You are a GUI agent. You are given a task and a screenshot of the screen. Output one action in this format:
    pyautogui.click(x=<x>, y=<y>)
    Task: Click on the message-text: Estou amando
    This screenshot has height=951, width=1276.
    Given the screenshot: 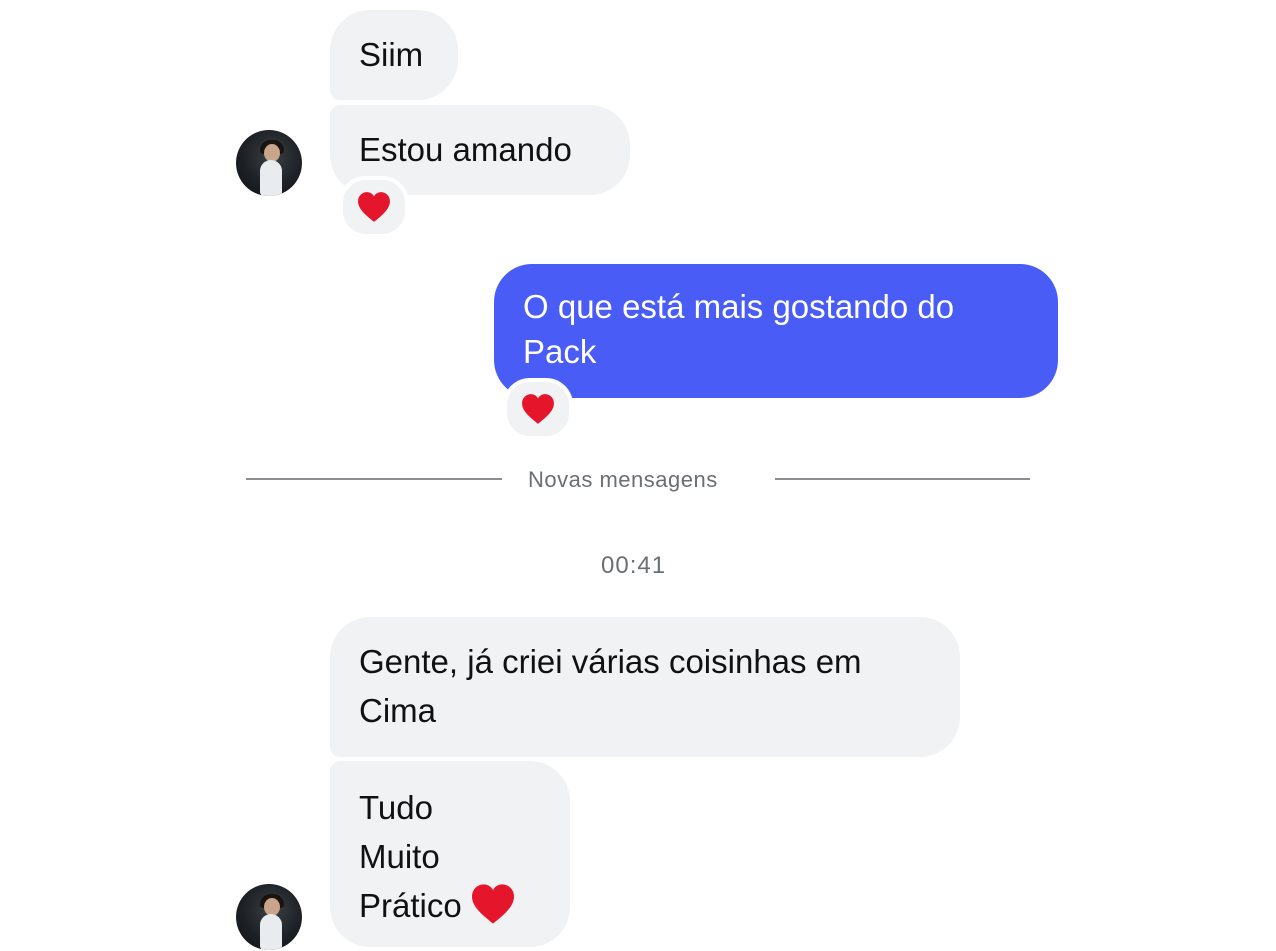 What is the action you would take?
    pyautogui.click(x=465, y=149)
    